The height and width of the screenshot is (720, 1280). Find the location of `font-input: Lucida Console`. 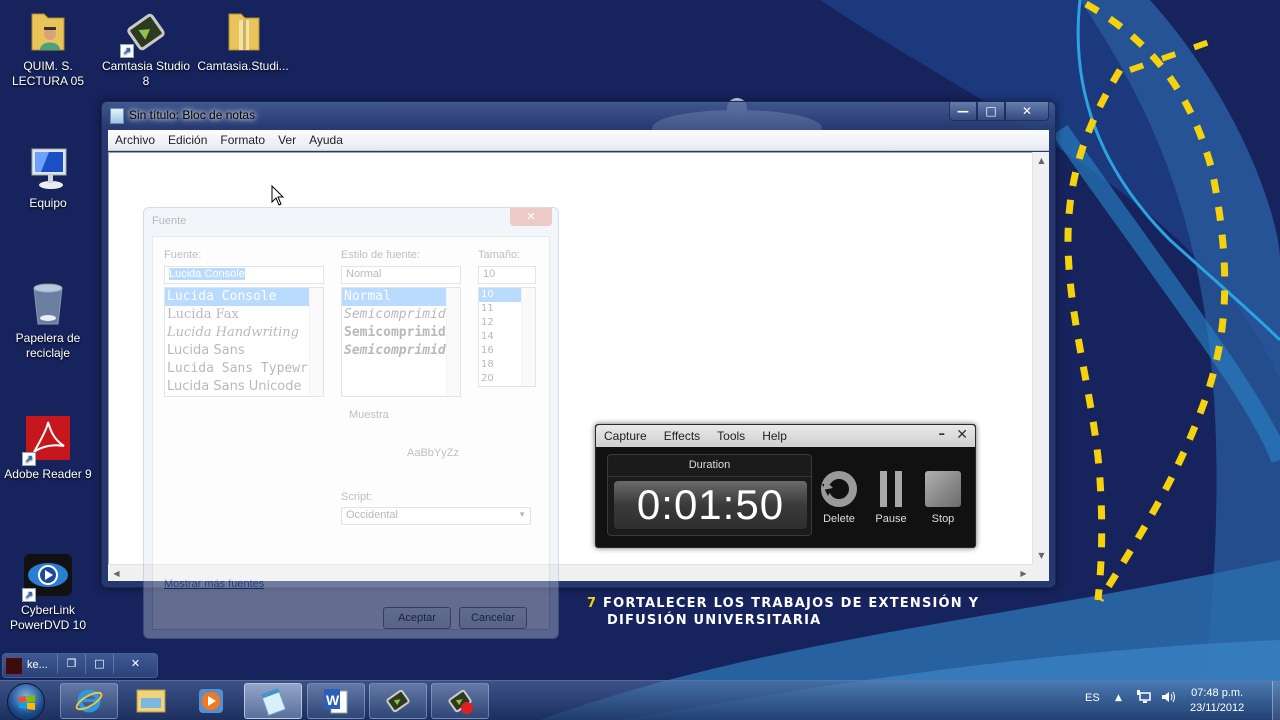

font-input: Lucida Console is located at coordinates (244, 275).